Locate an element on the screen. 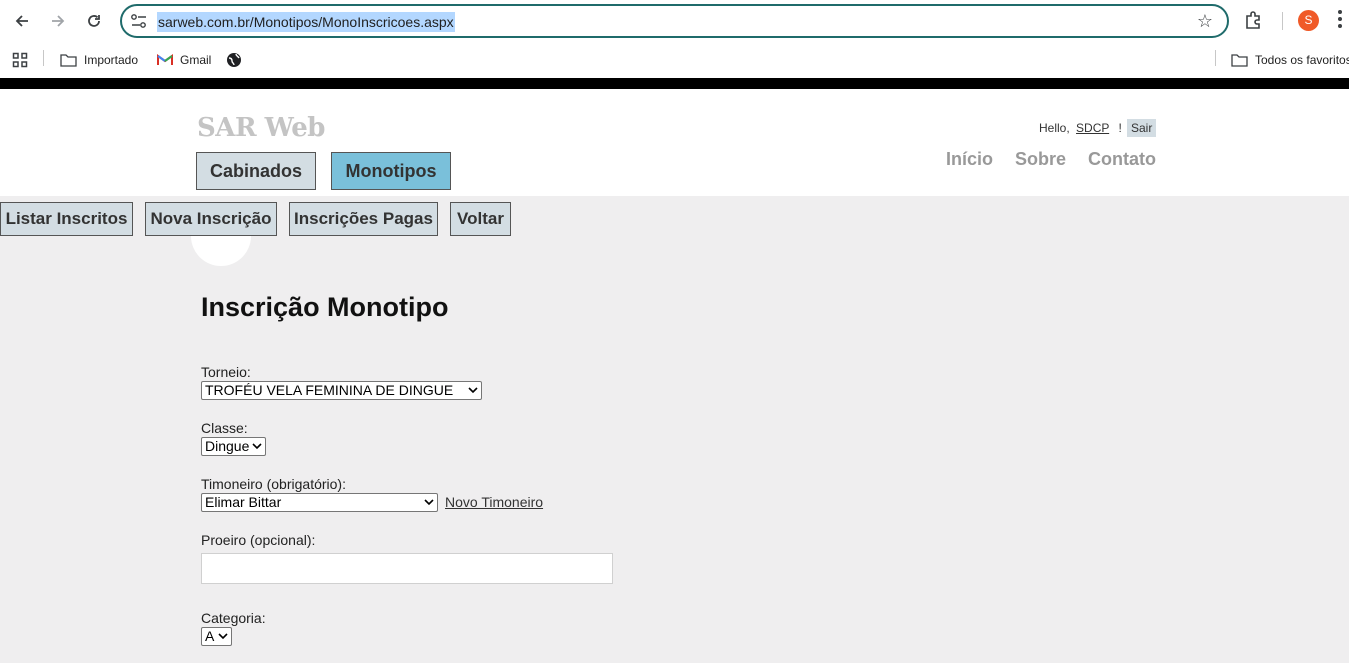 The width and height of the screenshot is (1349, 663). timoneiro-label: Timoneiro (obrigatório): is located at coordinates (273, 484).